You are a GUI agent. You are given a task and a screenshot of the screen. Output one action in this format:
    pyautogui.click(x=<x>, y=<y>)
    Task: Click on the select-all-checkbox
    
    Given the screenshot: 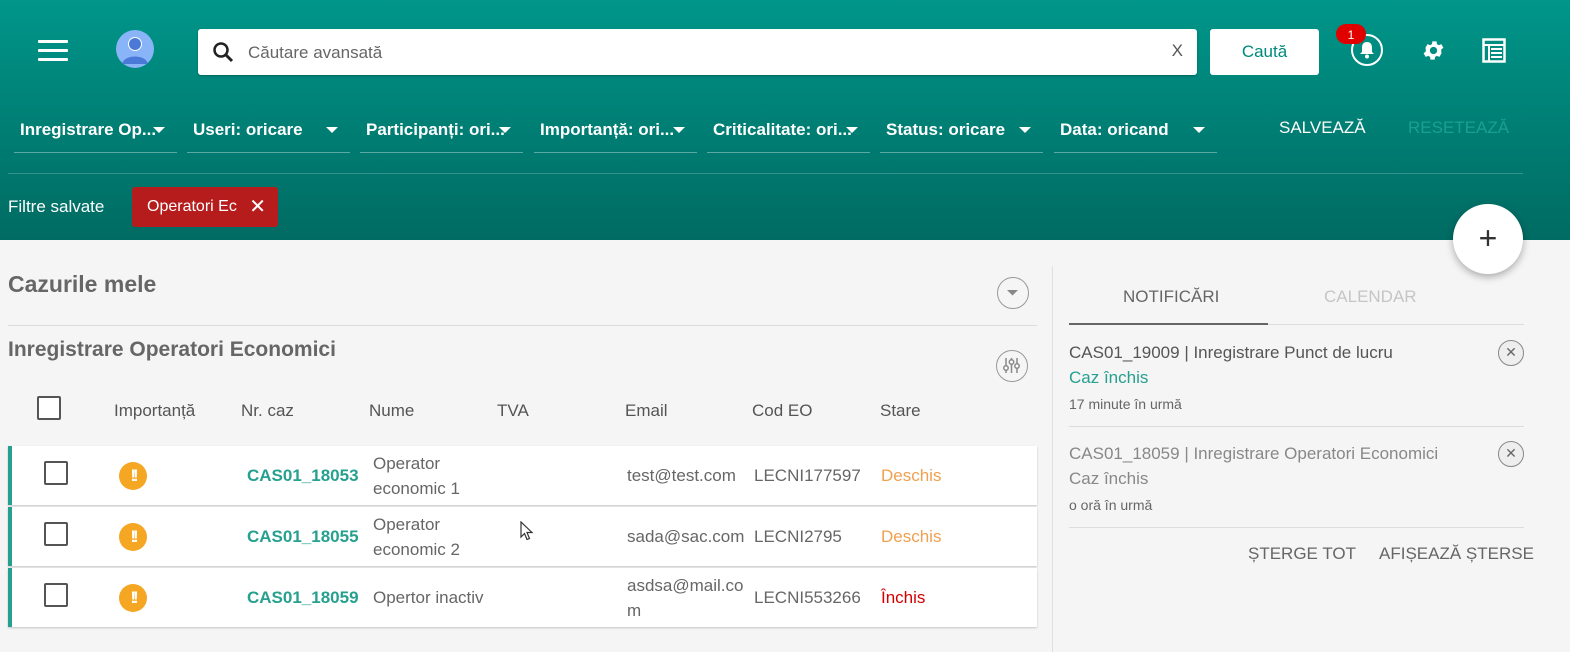 What is the action you would take?
    pyautogui.click(x=49, y=408)
    